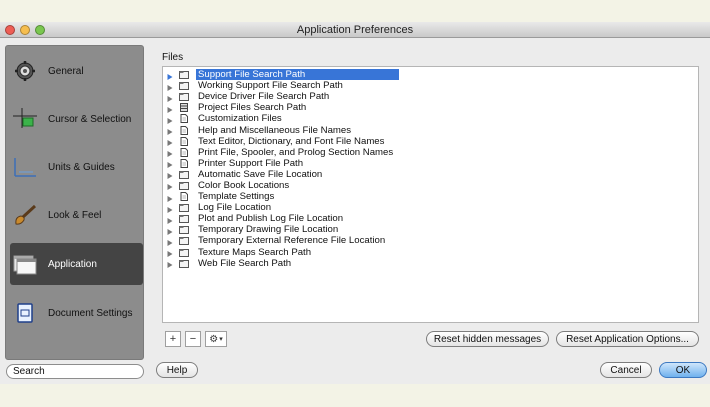  What do you see at coordinates (264, 97) in the screenshot?
I see `tree-row-label: Device Driver File Search Path` at bounding box center [264, 97].